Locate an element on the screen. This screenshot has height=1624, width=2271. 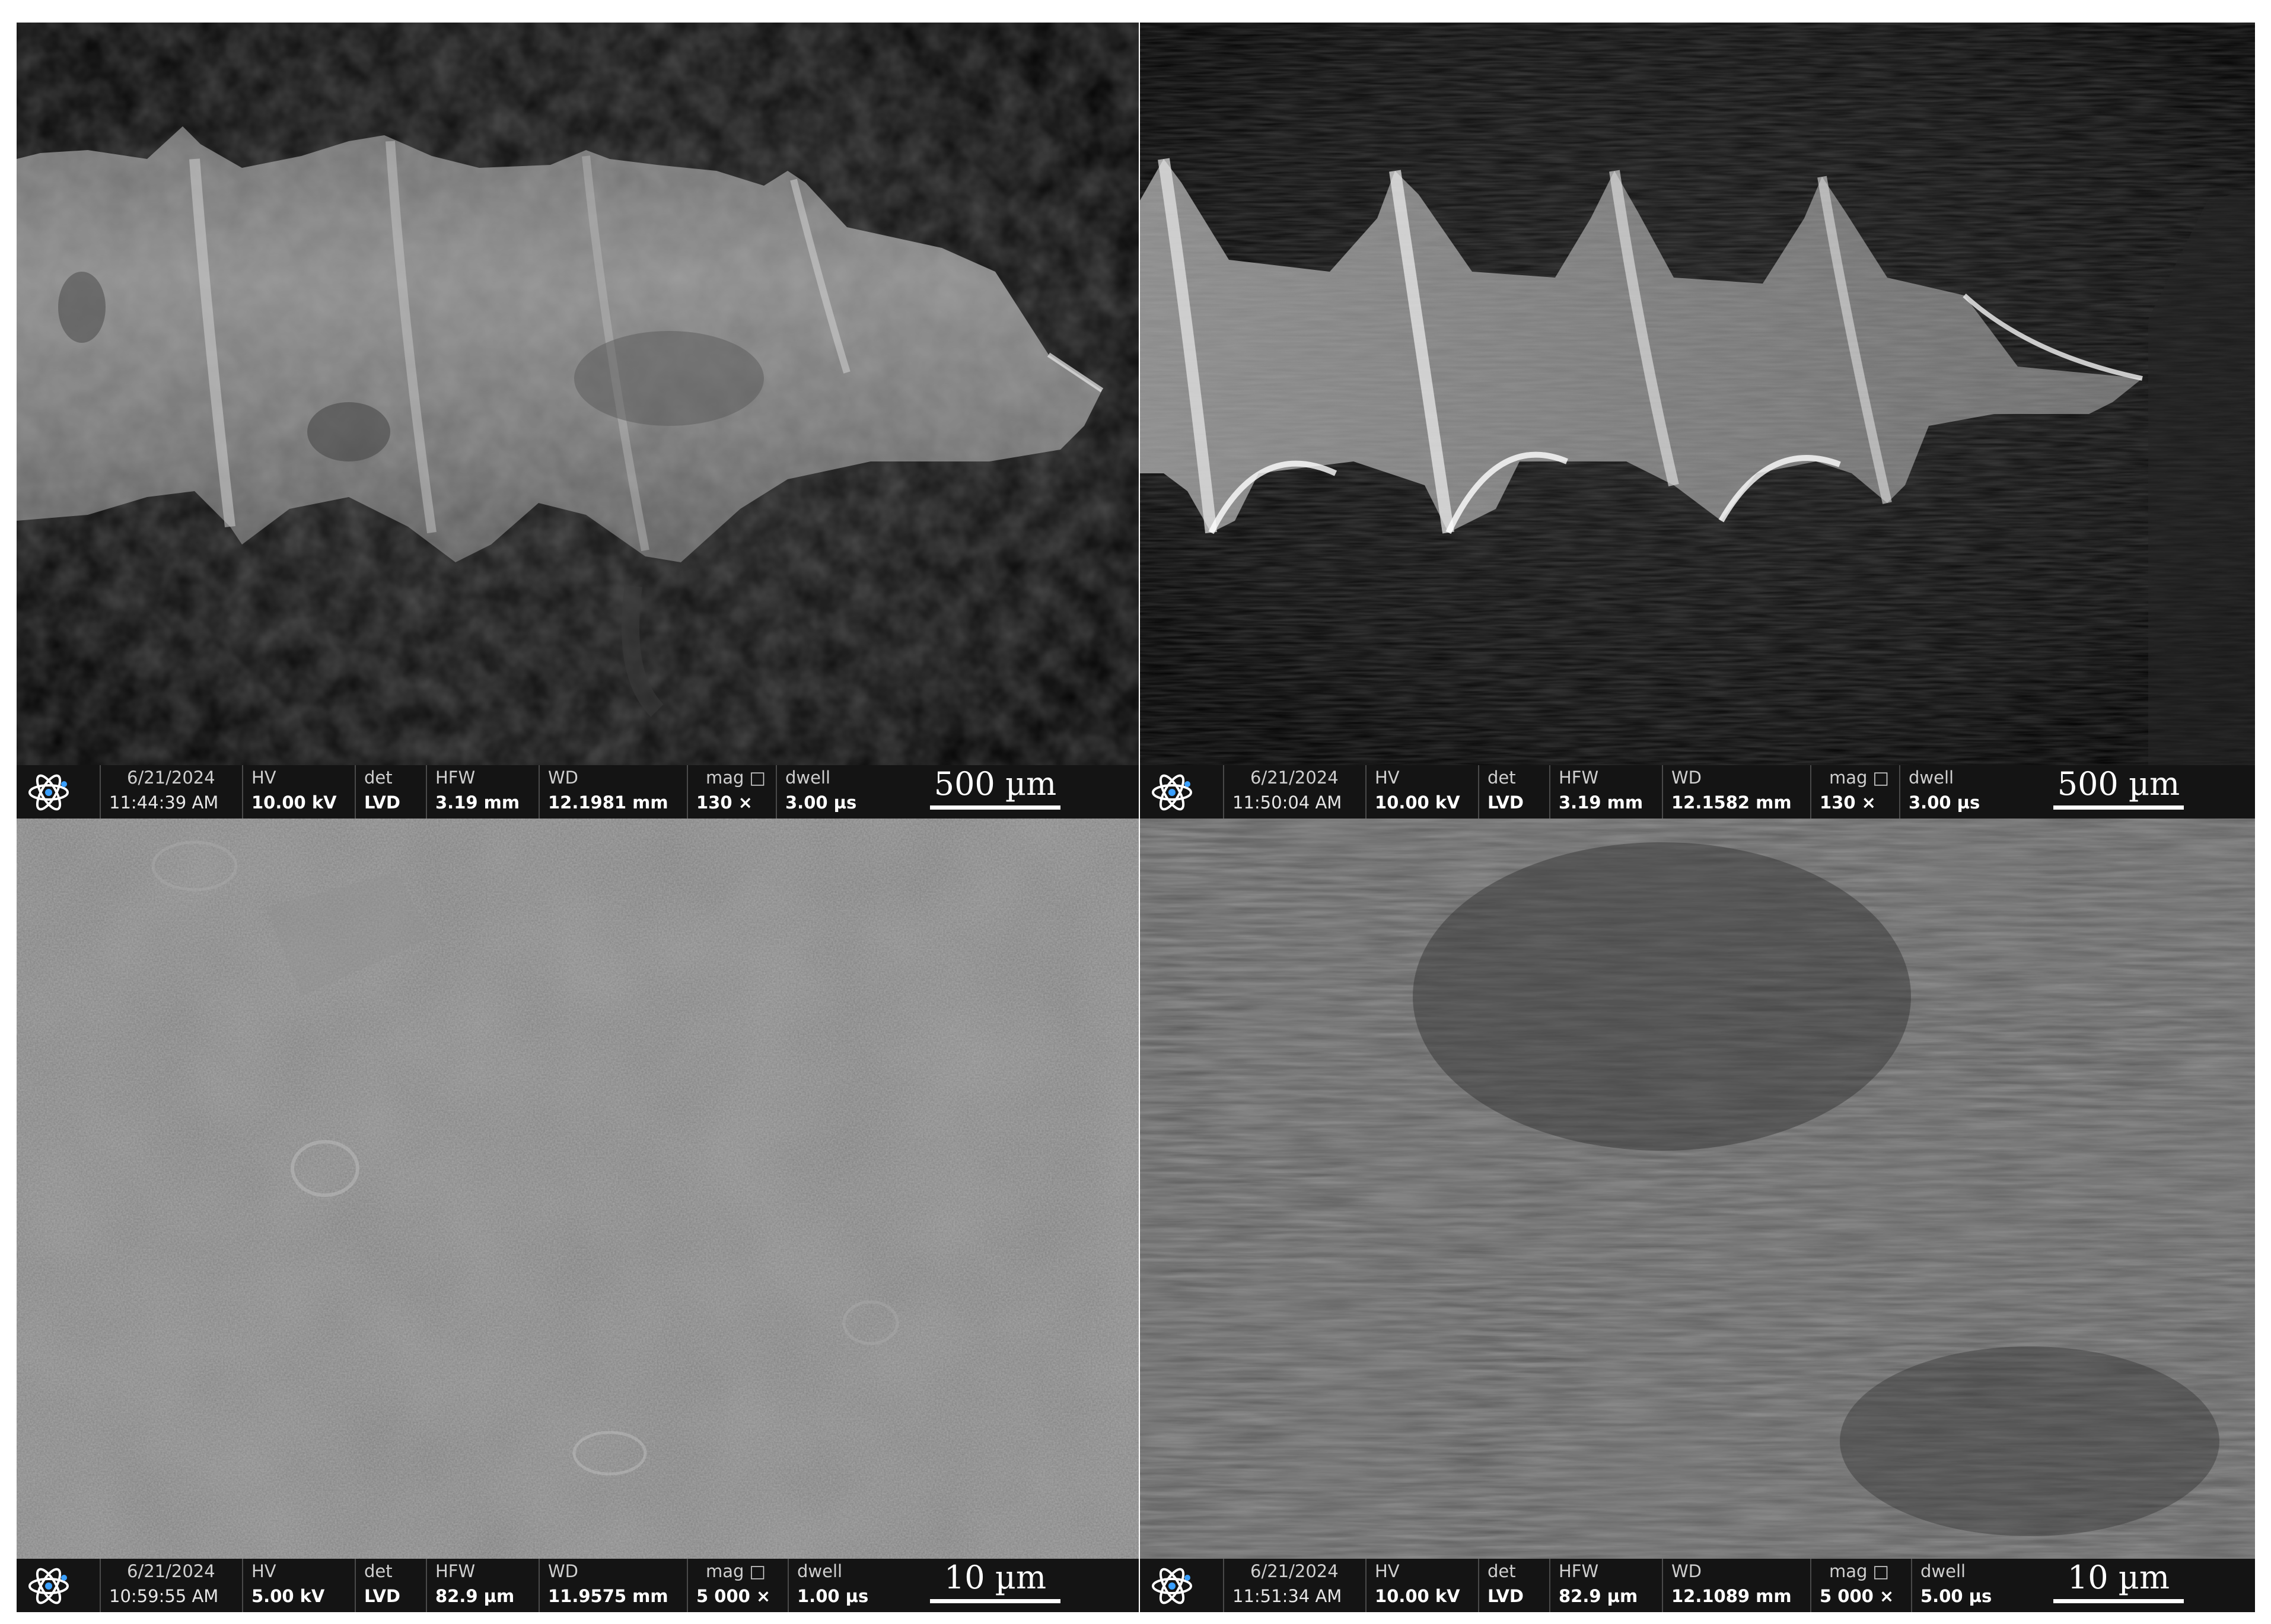
wd-value: 12.1582 mm is located at coordinates (1731, 802).